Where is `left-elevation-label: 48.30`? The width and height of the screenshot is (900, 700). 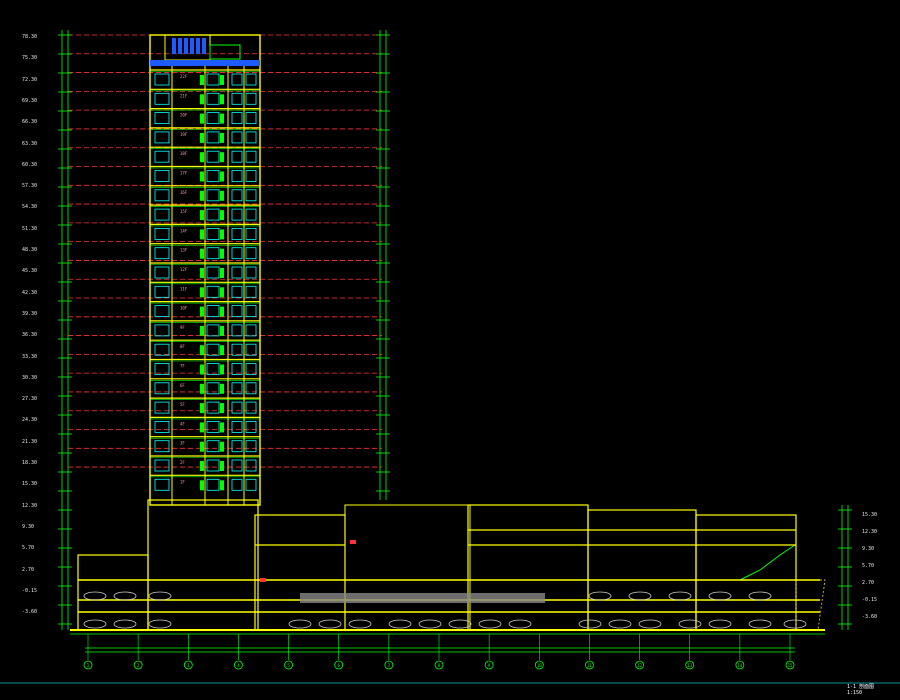
left-elevation-label: 48.30 is located at coordinates (30, 250).